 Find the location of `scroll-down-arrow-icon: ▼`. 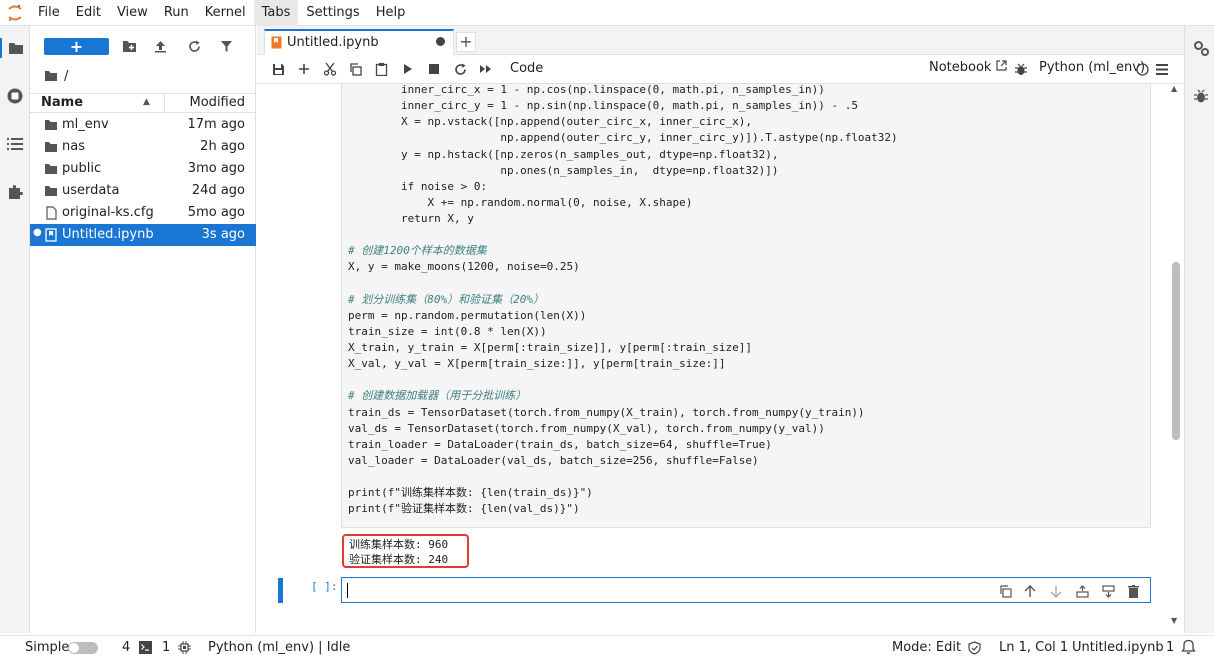

scroll-down-arrow-icon: ▼ is located at coordinates (1174, 620).